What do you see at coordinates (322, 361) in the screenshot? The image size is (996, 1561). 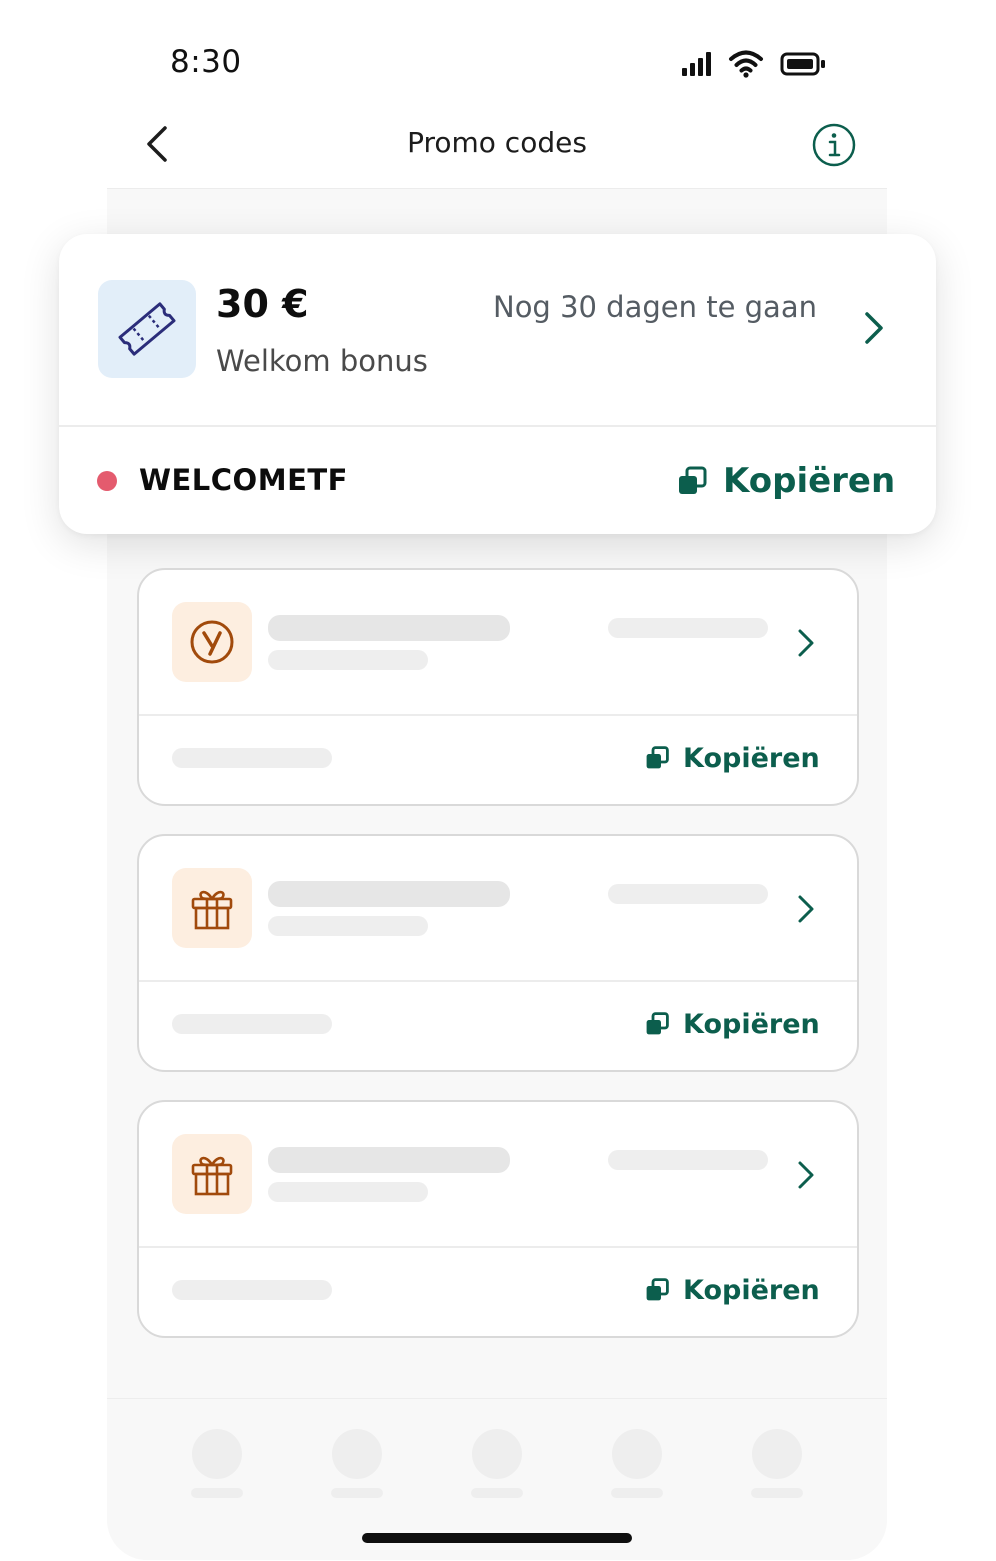 I see `promo-name: Welkom bonus` at bounding box center [322, 361].